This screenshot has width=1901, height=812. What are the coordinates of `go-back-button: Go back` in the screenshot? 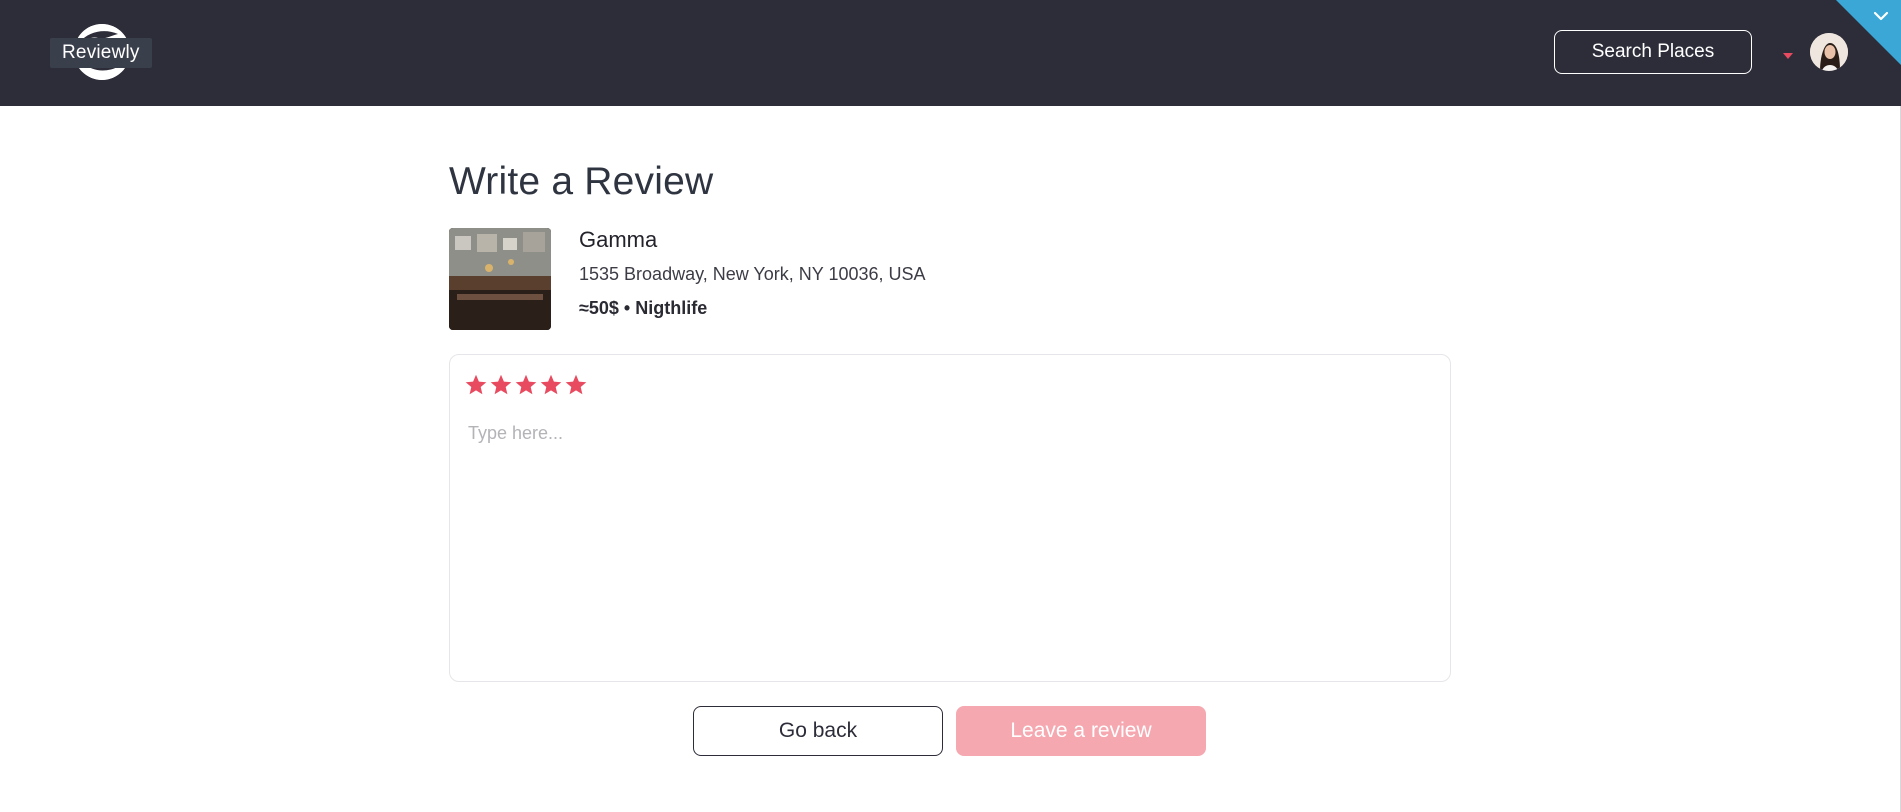 It's located at (818, 731).